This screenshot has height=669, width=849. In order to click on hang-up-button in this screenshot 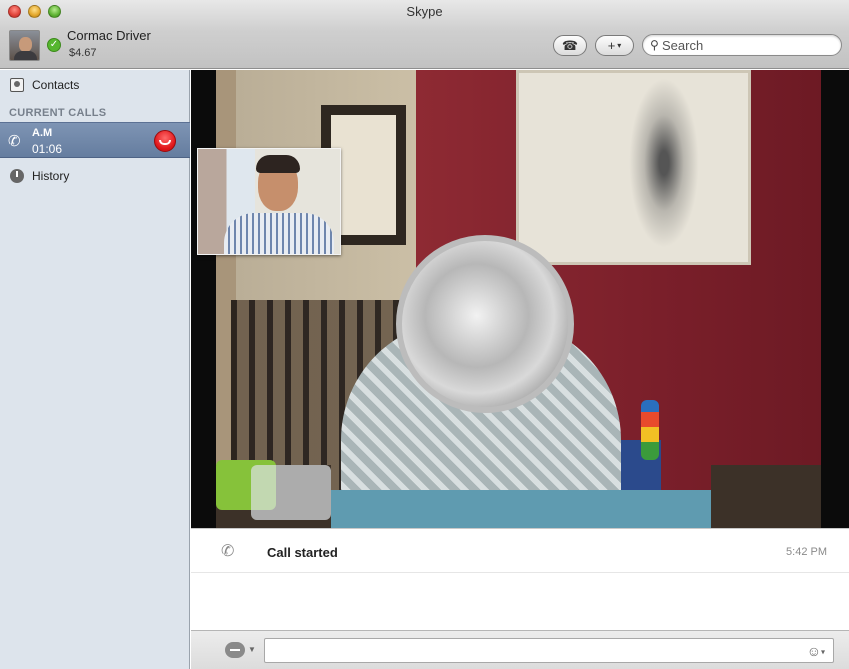, I will do `click(165, 141)`.